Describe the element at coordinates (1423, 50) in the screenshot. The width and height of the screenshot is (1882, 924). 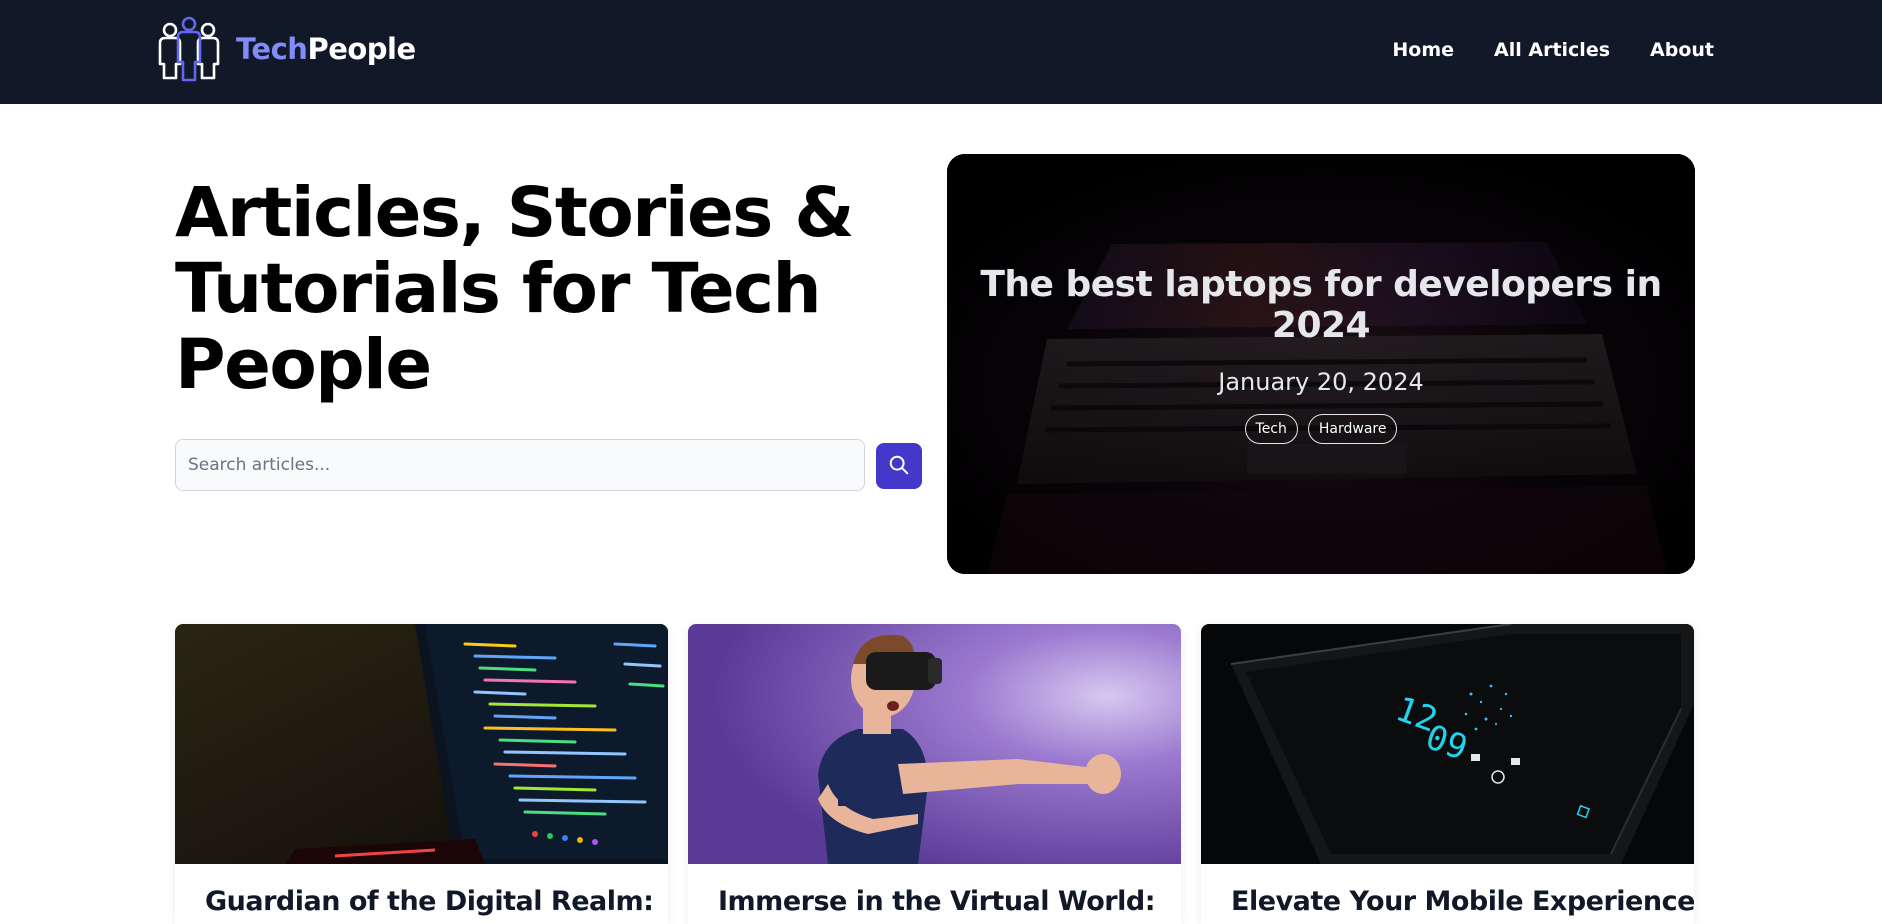
I see `nav-link-home: Home` at that location.